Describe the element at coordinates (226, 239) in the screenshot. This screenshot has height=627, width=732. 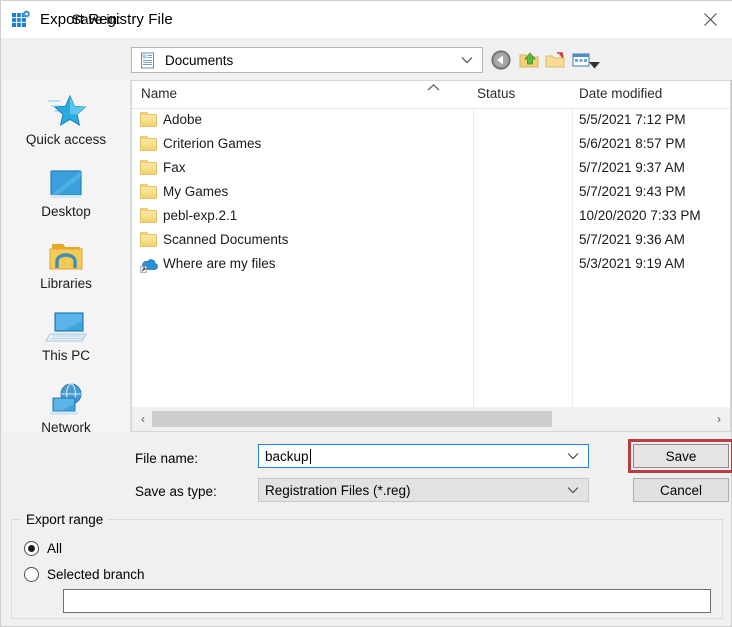
I see `file-name: Scanned Documents` at that location.